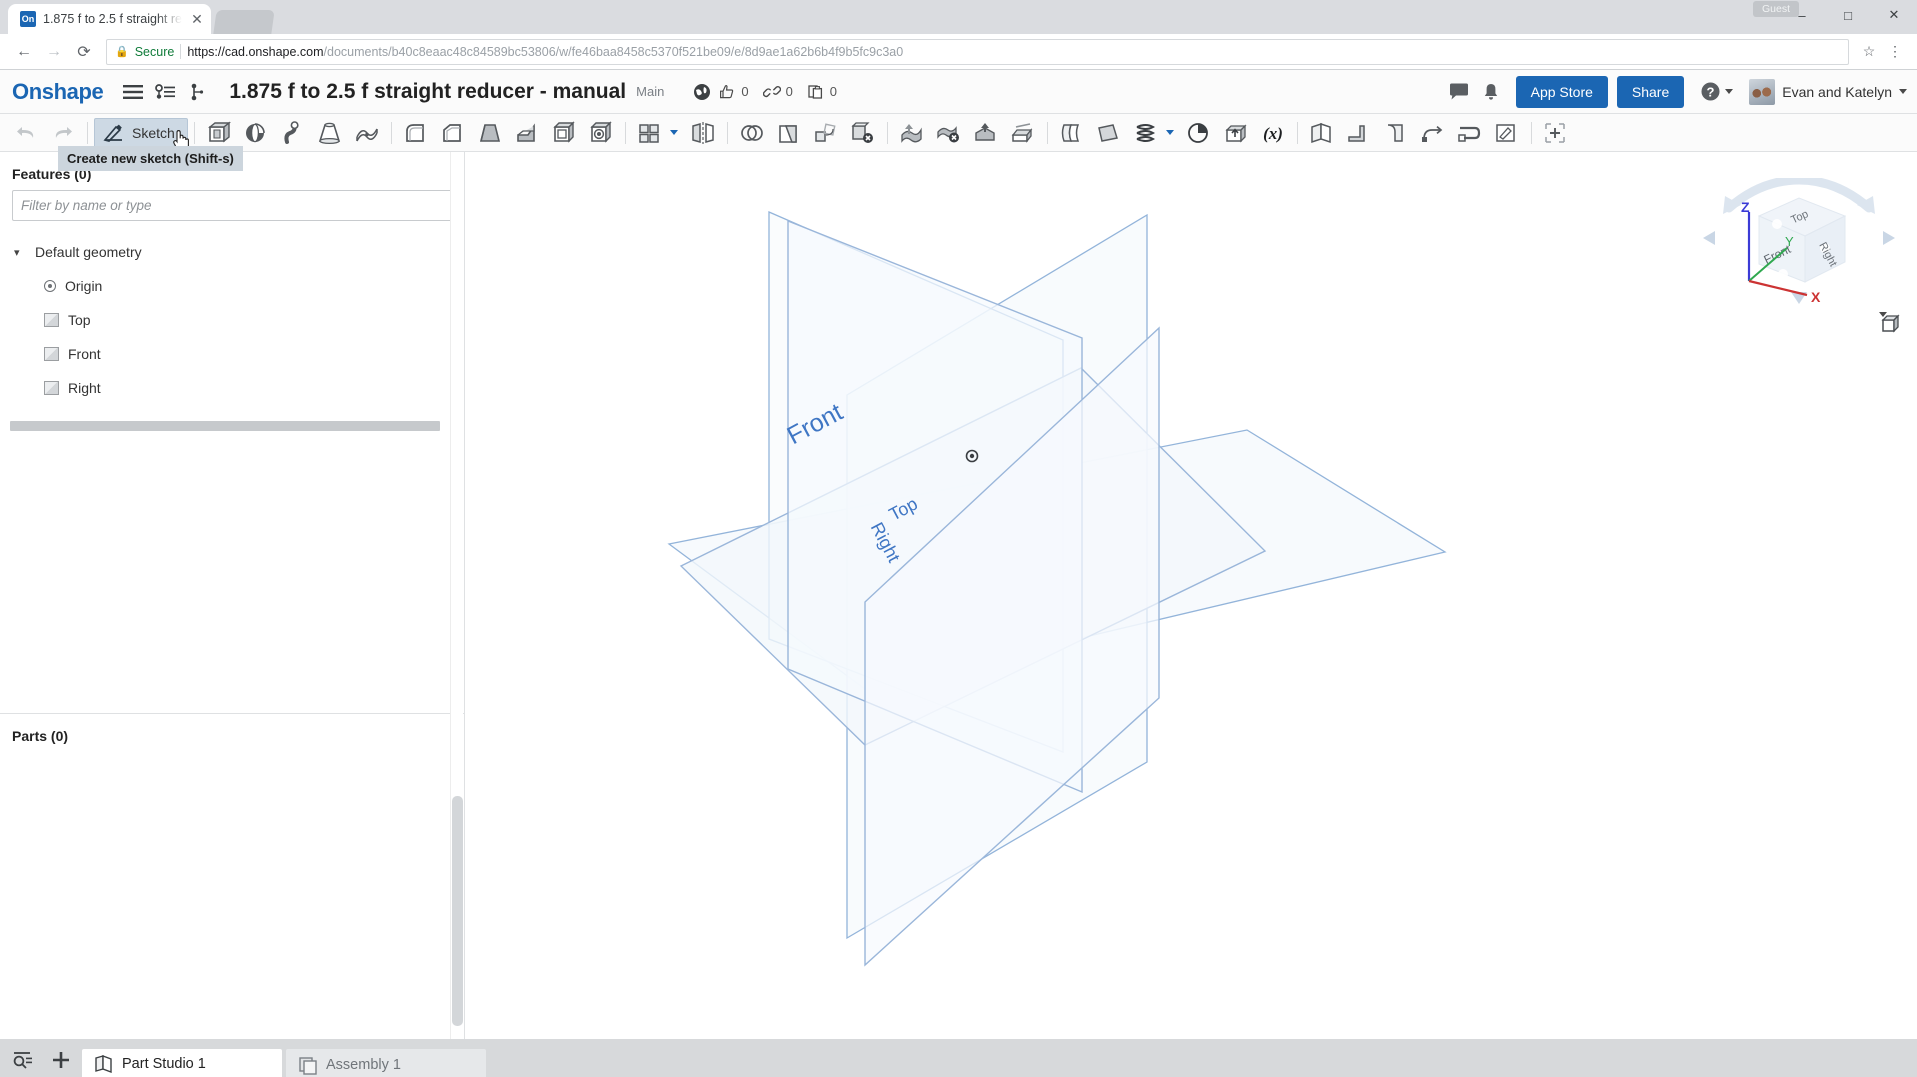 The image size is (1917, 1077). I want to click on tree-item-label: Right, so click(84, 388).